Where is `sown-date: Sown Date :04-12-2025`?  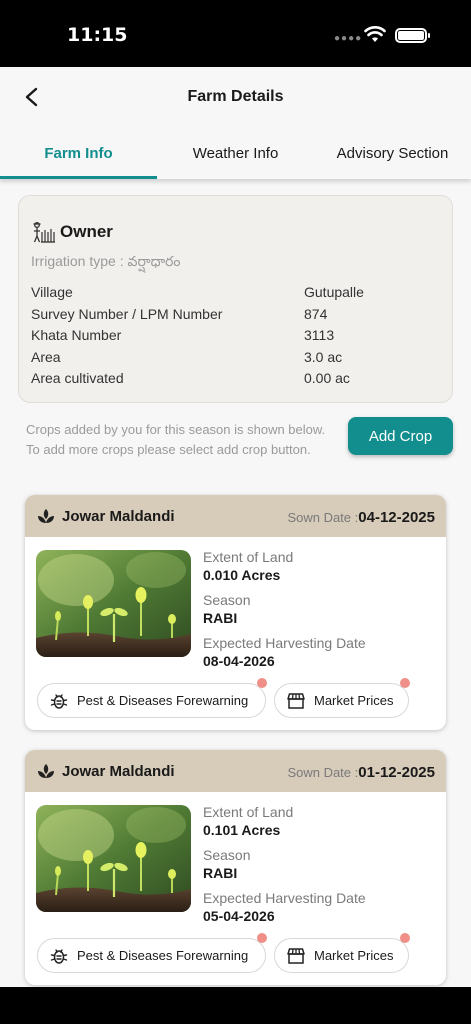 sown-date: Sown Date :04-12-2025 is located at coordinates (361, 517).